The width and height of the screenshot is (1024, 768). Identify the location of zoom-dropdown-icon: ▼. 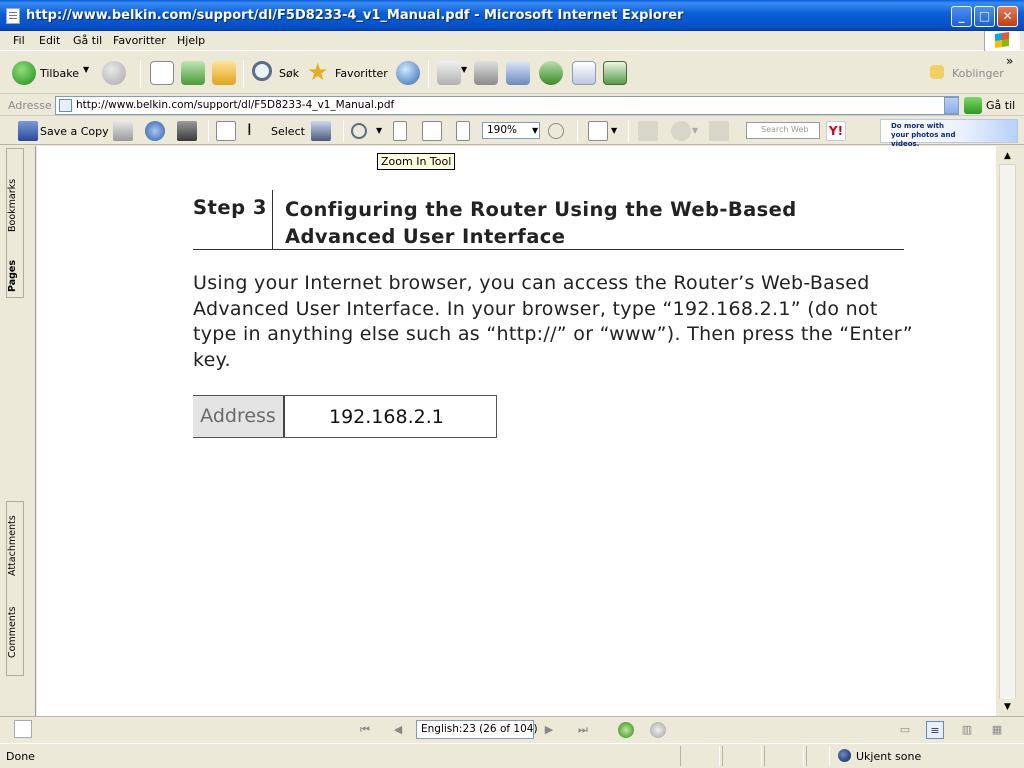
(379, 130).